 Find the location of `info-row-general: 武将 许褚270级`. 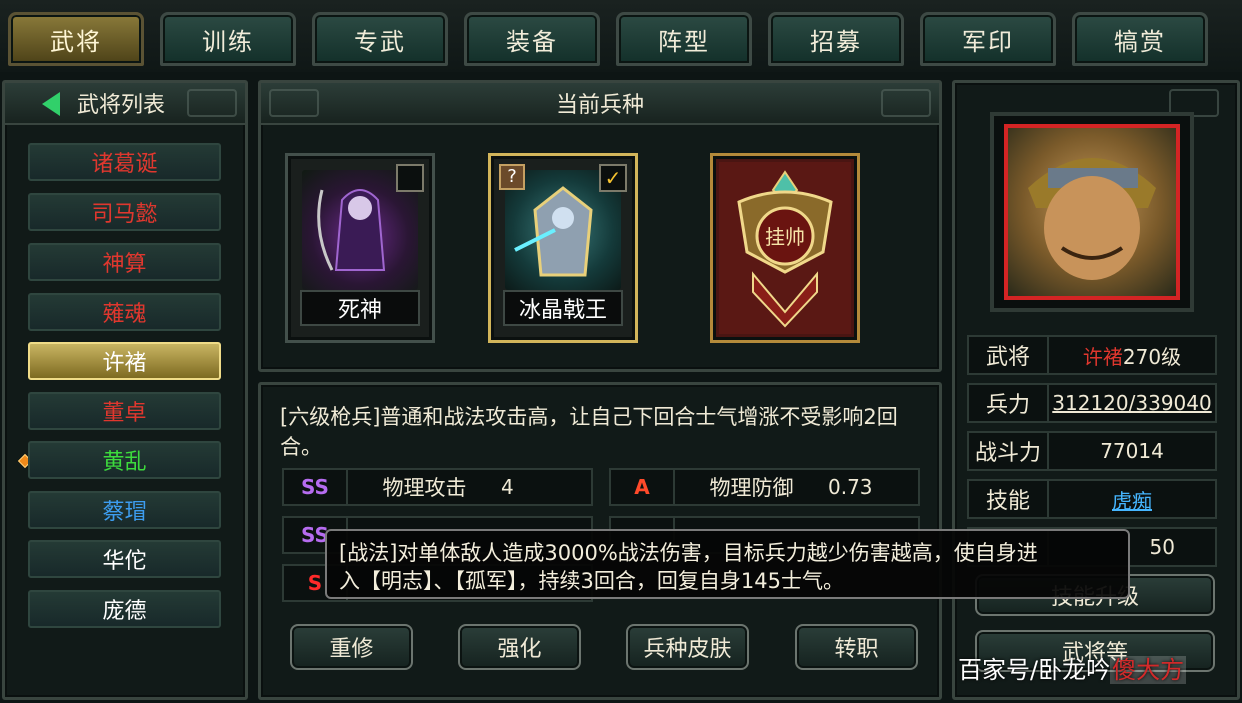

info-row-general: 武将 许褚270级 is located at coordinates (1092, 355).